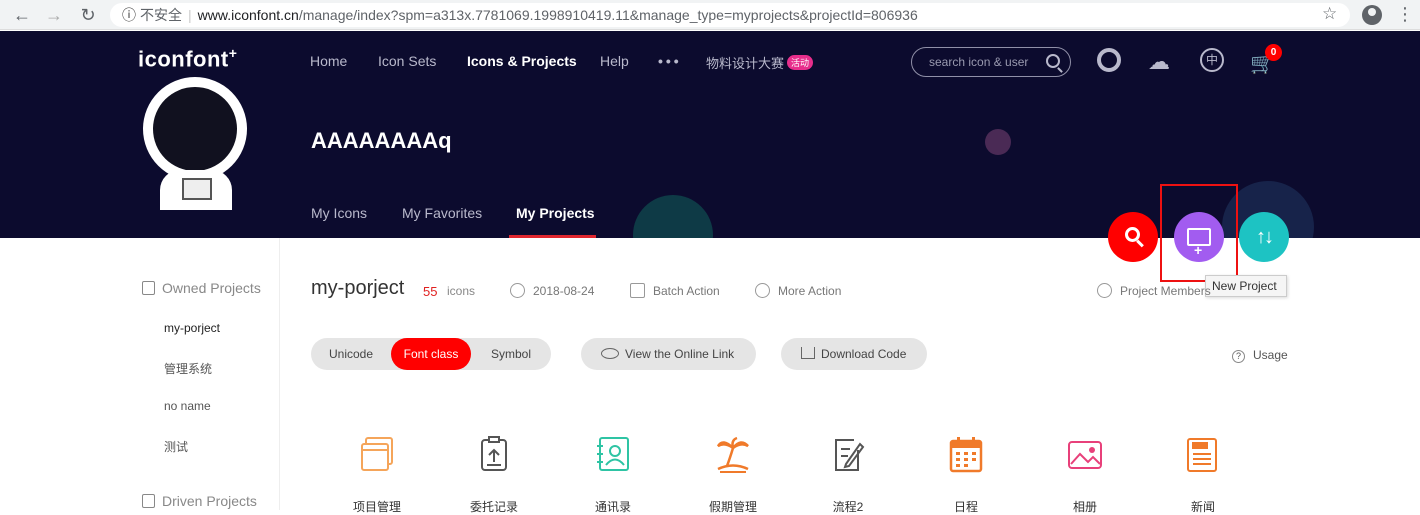 The height and width of the screenshot is (515, 1420). I want to click on format-font-class: Font class, so click(431, 354).